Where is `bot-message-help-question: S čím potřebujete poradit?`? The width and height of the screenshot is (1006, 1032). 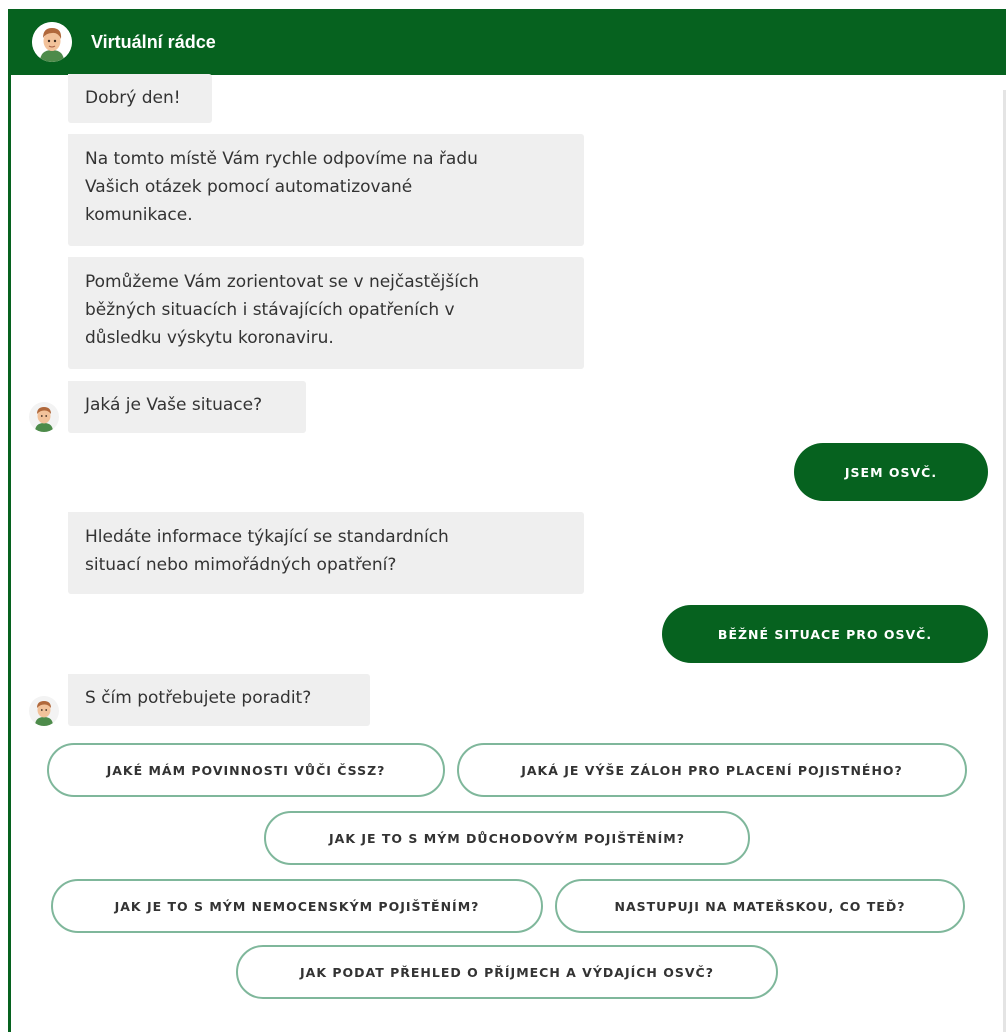
bot-message-help-question: S čím potřebujete poradit? is located at coordinates (219, 700).